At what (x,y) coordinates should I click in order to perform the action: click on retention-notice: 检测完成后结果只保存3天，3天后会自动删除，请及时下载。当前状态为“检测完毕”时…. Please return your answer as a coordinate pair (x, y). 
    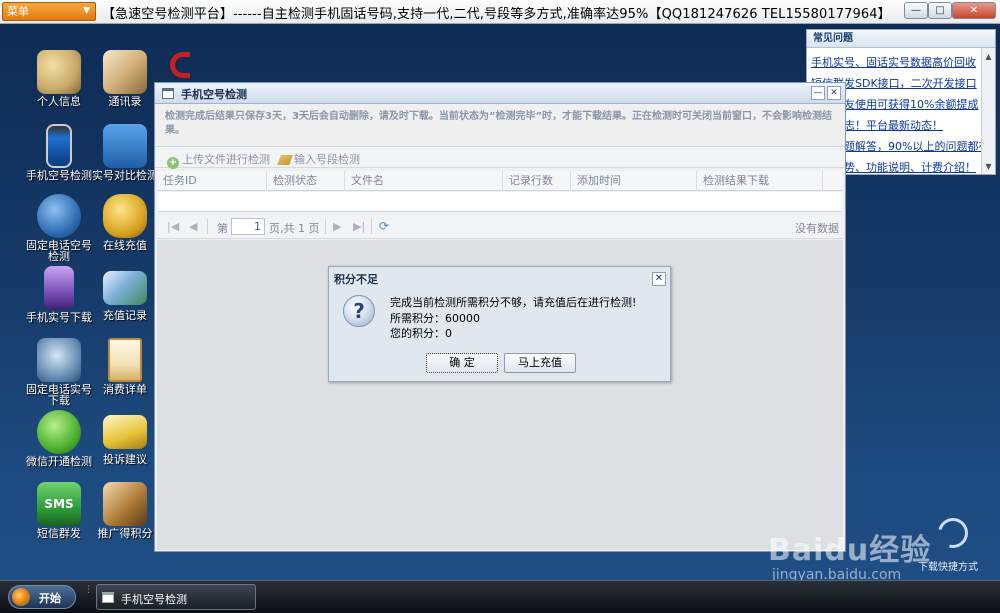
    Looking at the image, I should click on (499, 123).